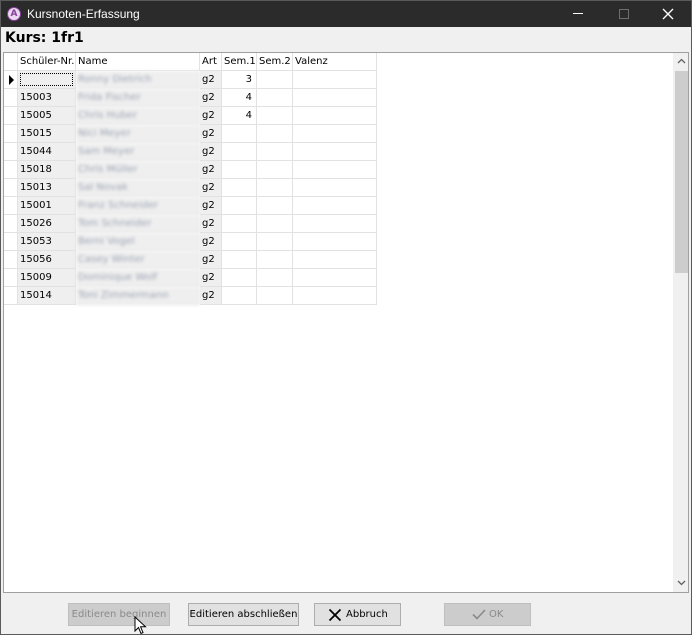 This screenshot has height=635, width=692. What do you see at coordinates (346, 14) in the screenshot?
I see `title-bar: A Kursnoten-Erfassung` at bounding box center [346, 14].